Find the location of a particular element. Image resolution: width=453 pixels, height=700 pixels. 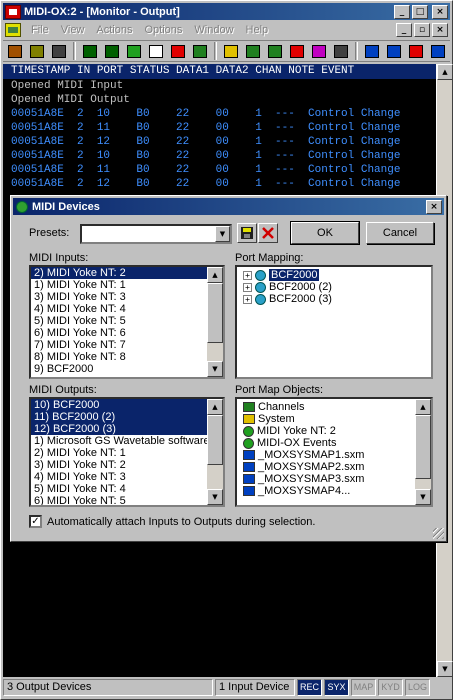

menu-options: Options is located at coordinates (163, 30).